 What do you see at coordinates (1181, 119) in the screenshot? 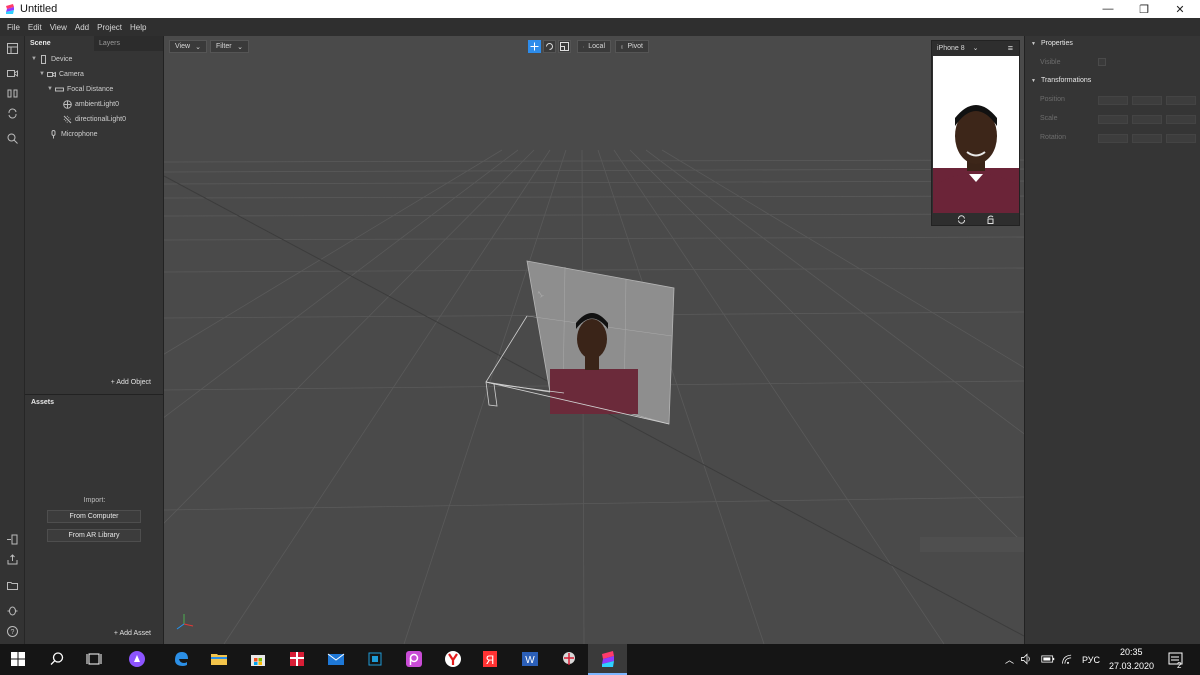
I see `scale-z-input` at bounding box center [1181, 119].